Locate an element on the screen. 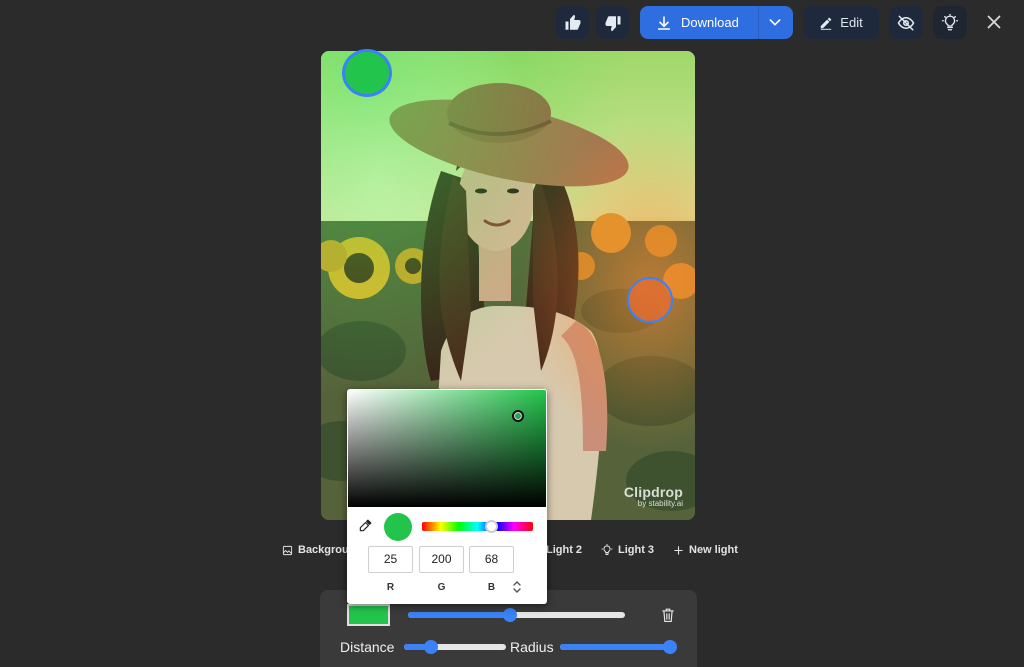  hue-slider is located at coordinates (477, 526).